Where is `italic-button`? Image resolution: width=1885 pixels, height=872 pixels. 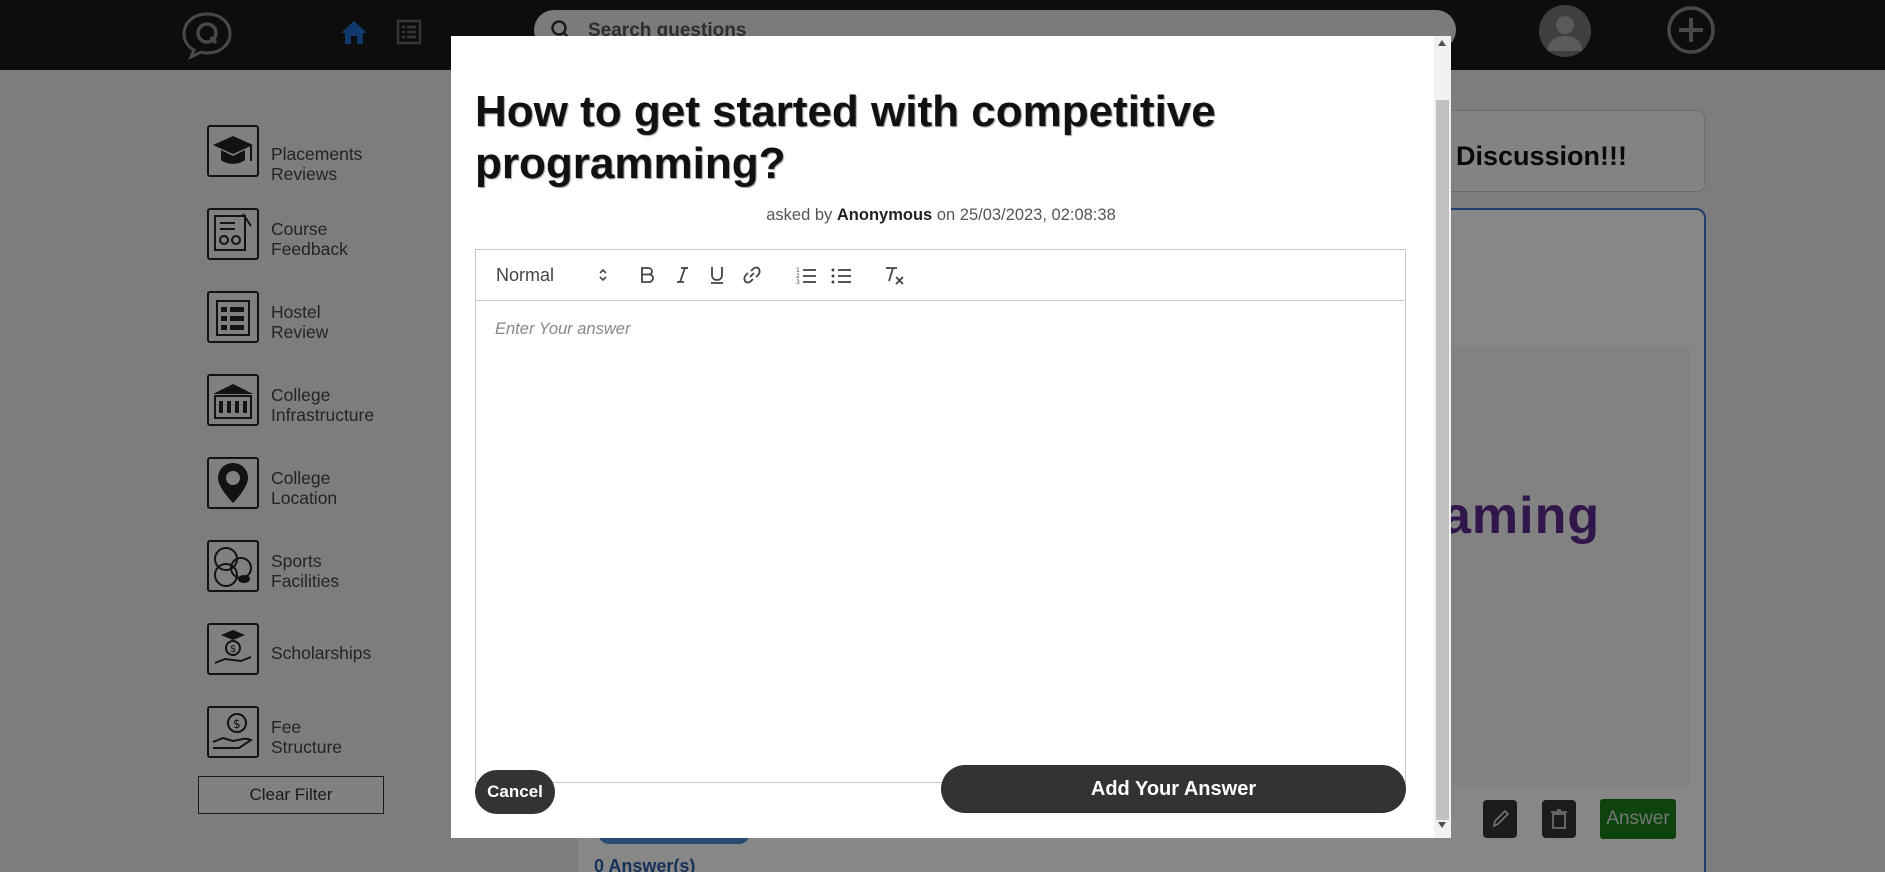 italic-button is located at coordinates (682, 275).